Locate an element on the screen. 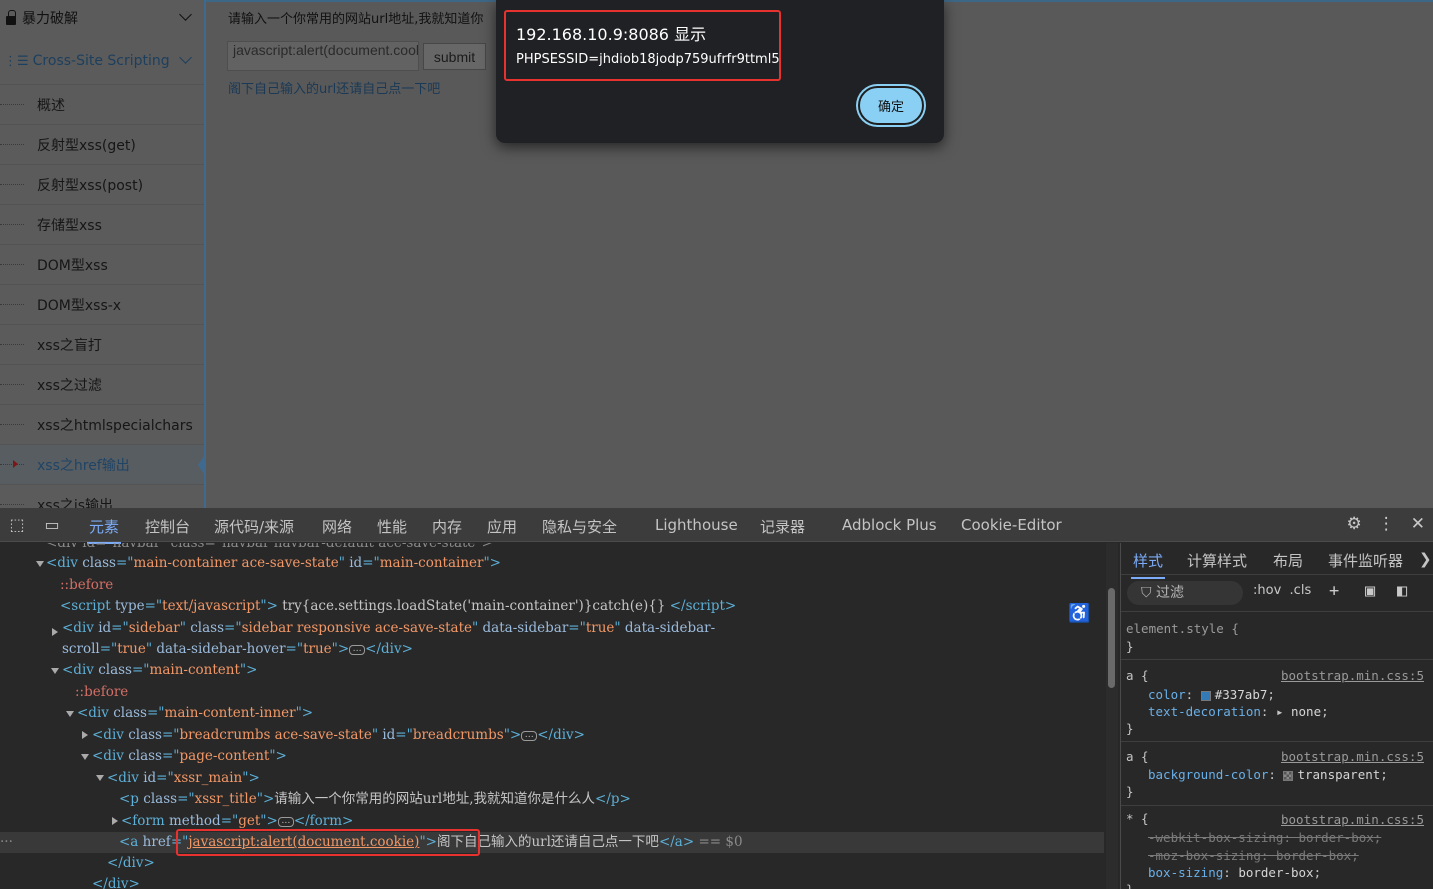 This screenshot has width=1433, height=889. styles-filter-input: ⛉ 过滤 is located at coordinates (1185, 593).